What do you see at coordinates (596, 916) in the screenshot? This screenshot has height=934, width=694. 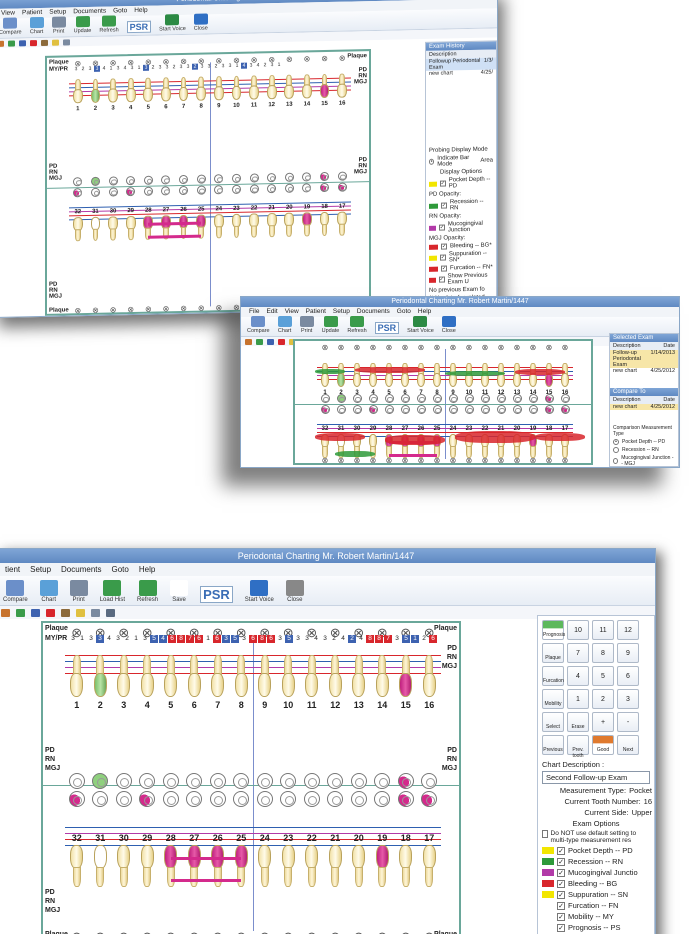 I see `exam-option: ✓ Mobility -- MY` at bounding box center [596, 916].